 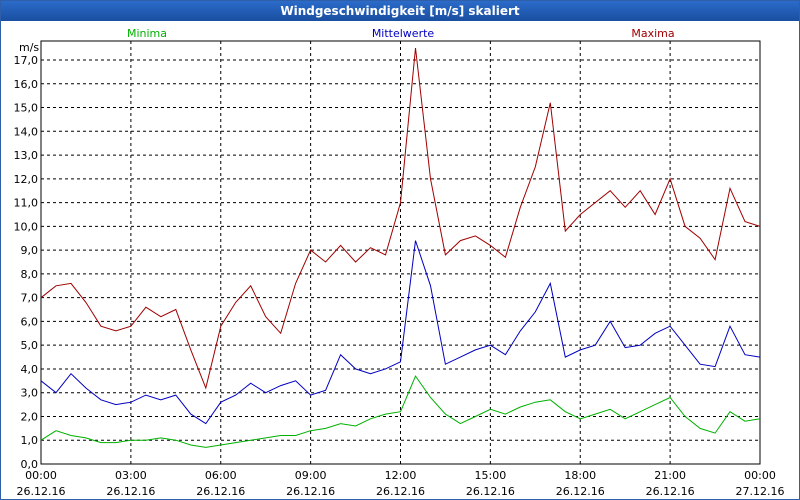 I want to click on x-tick-time: 18:00, so click(x=580, y=475).